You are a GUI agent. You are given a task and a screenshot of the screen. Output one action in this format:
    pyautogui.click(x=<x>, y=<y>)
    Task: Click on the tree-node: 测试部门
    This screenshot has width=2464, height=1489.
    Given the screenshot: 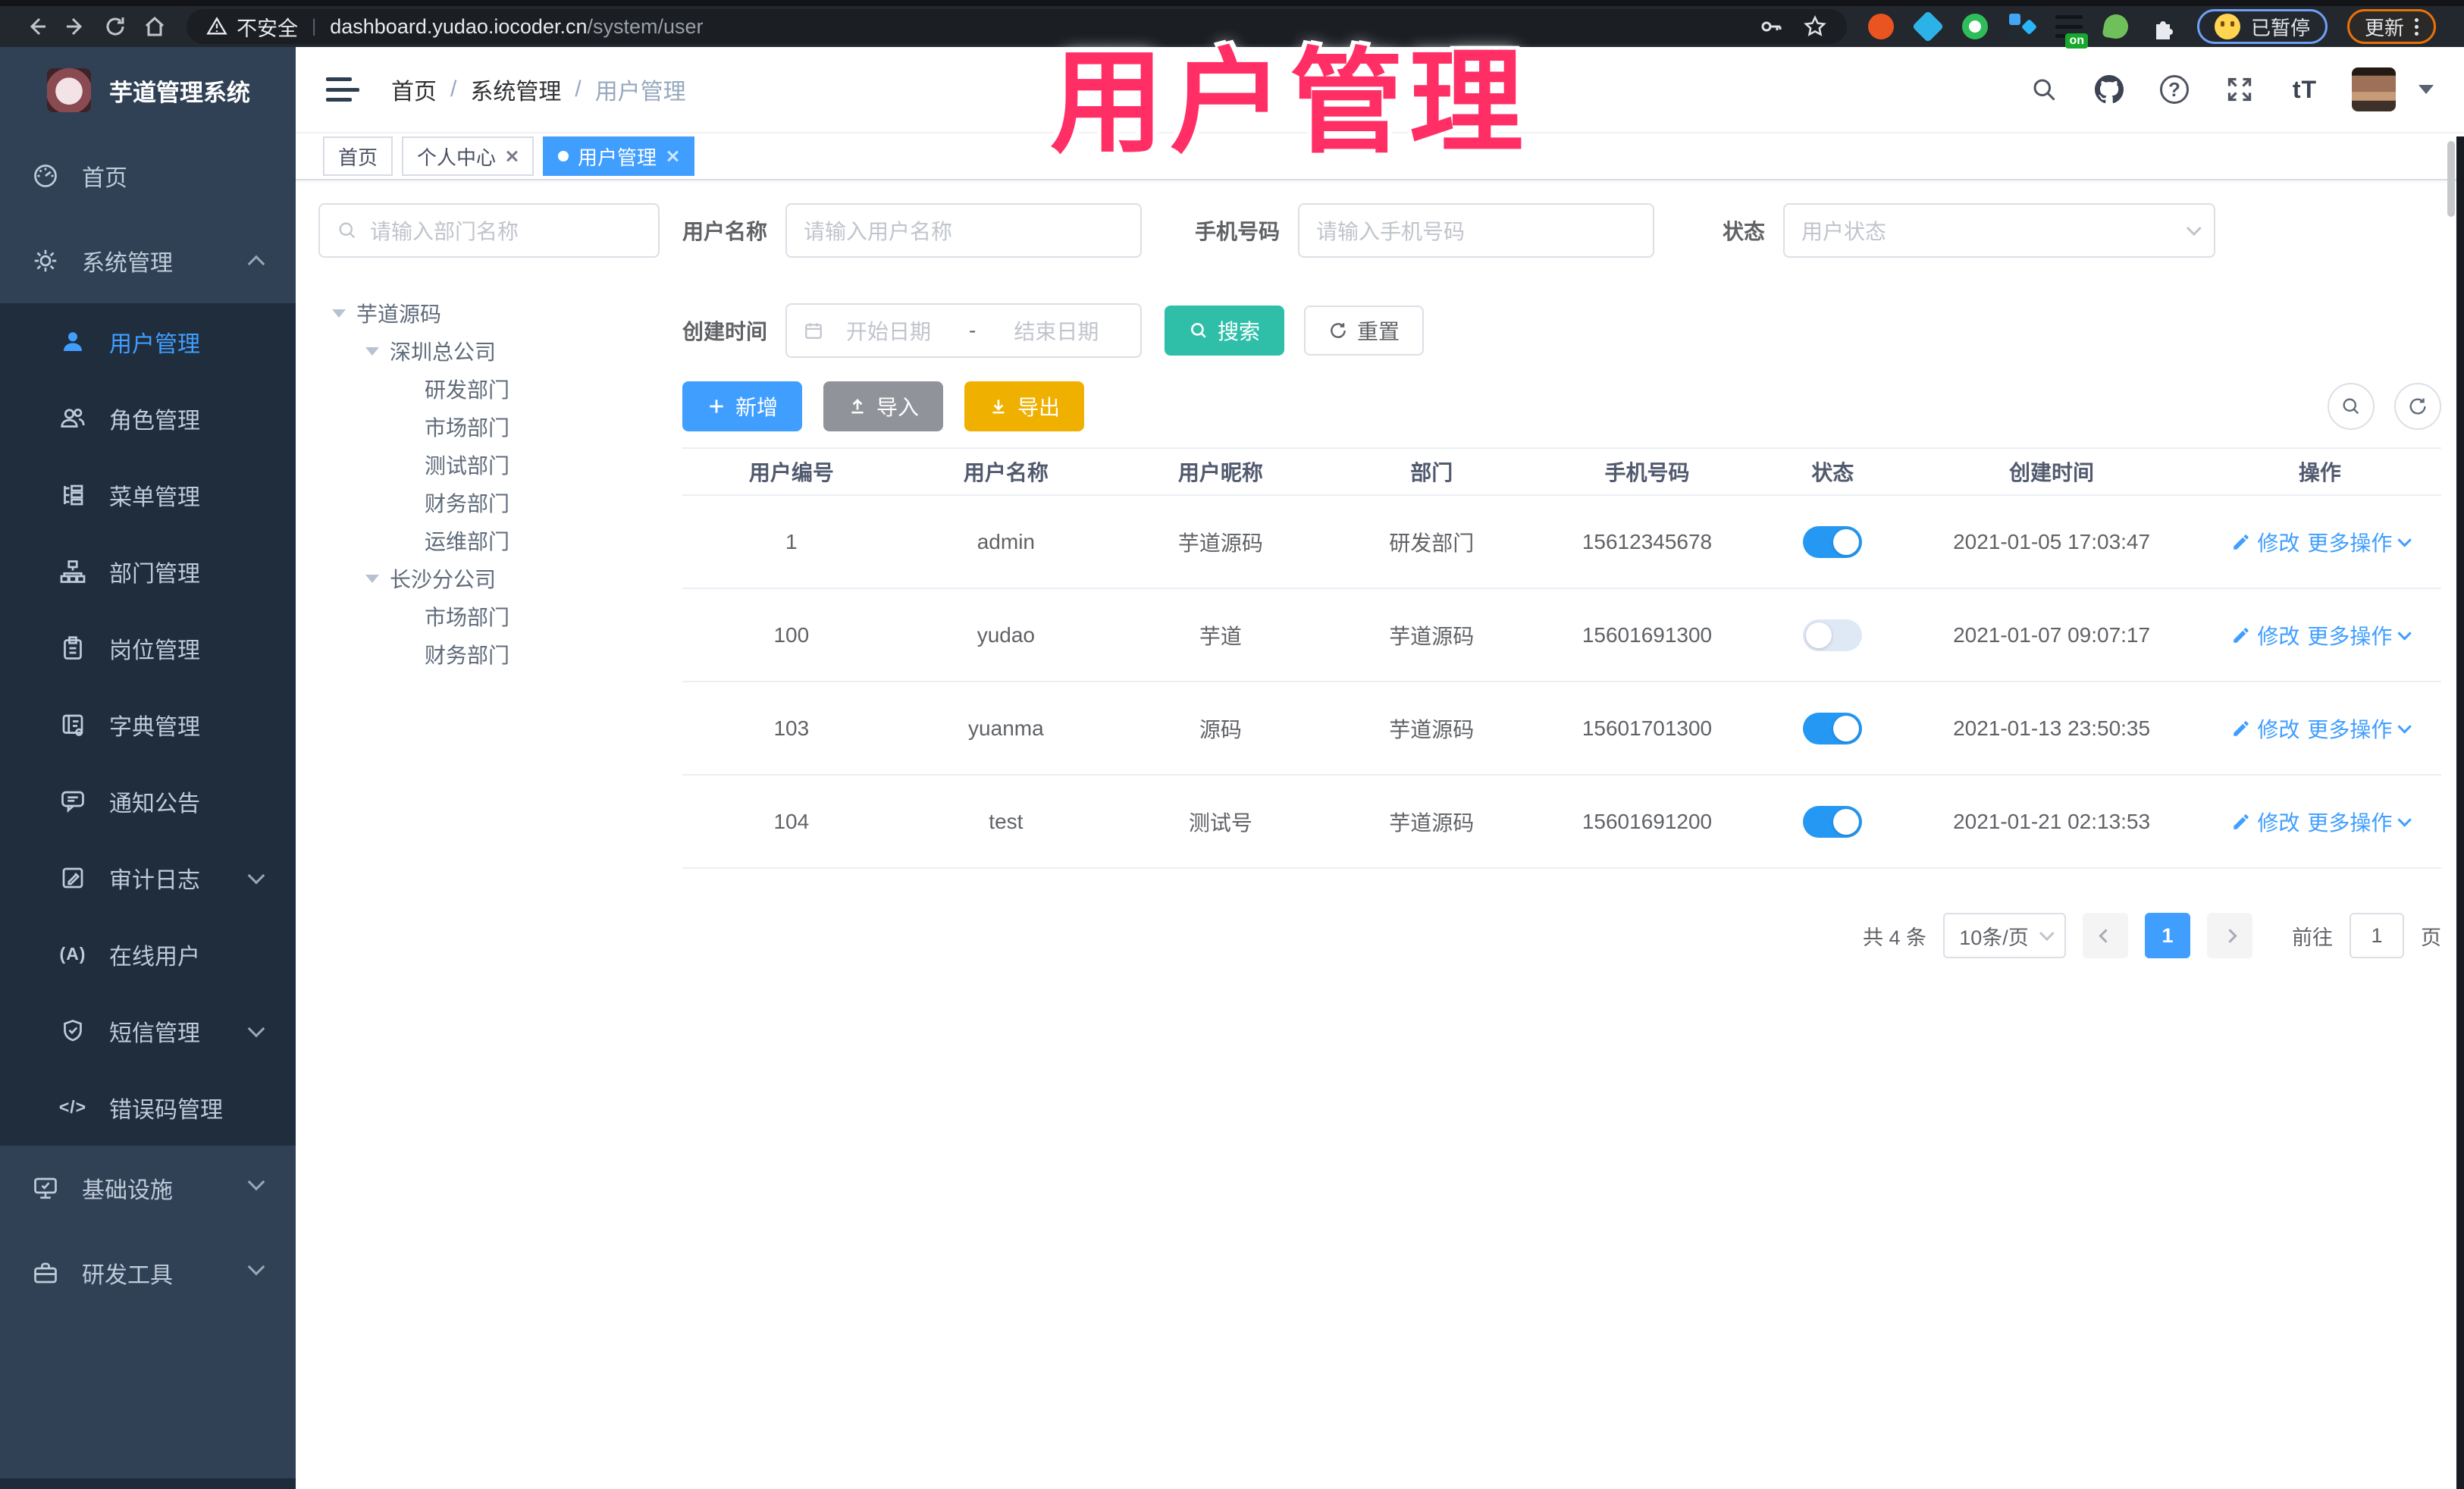 What is the action you would take?
    pyautogui.click(x=489, y=465)
    